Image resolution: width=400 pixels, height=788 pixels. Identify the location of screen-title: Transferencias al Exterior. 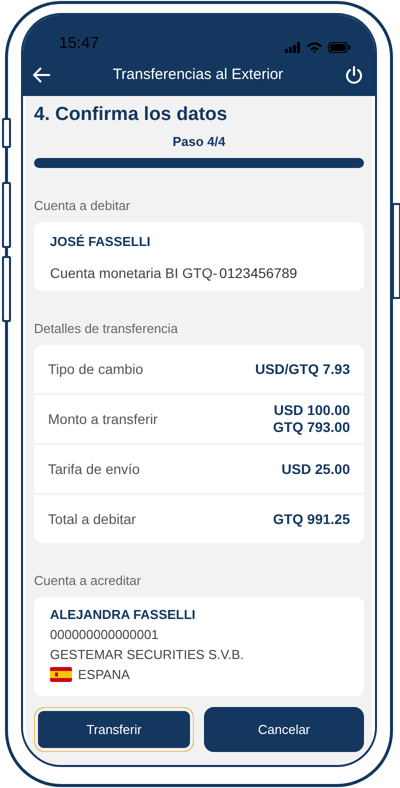
(198, 74).